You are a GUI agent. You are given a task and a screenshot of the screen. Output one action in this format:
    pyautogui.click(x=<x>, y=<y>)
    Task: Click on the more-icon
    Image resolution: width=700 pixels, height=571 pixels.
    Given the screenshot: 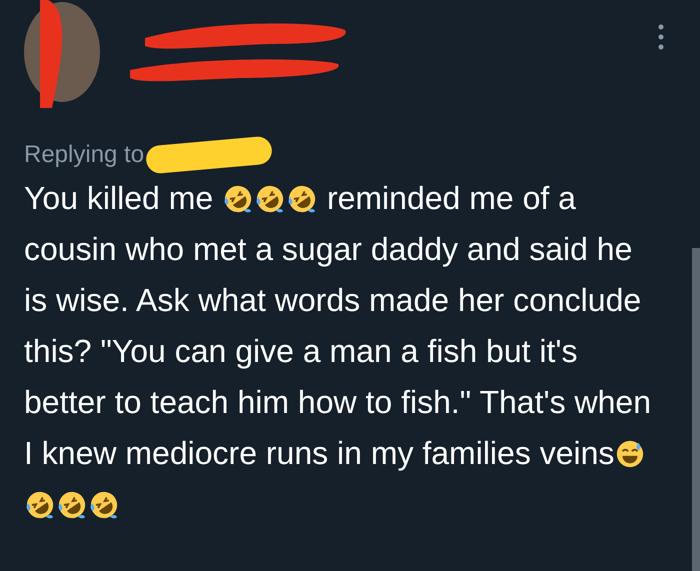 What is the action you would take?
    pyautogui.click(x=661, y=37)
    